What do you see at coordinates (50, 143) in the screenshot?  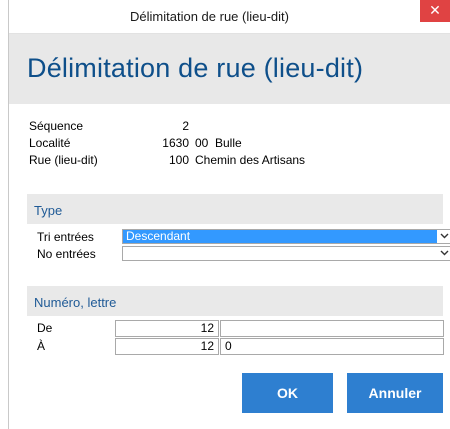 I see `localite-label: Localité` at bounding box center [50, 143].